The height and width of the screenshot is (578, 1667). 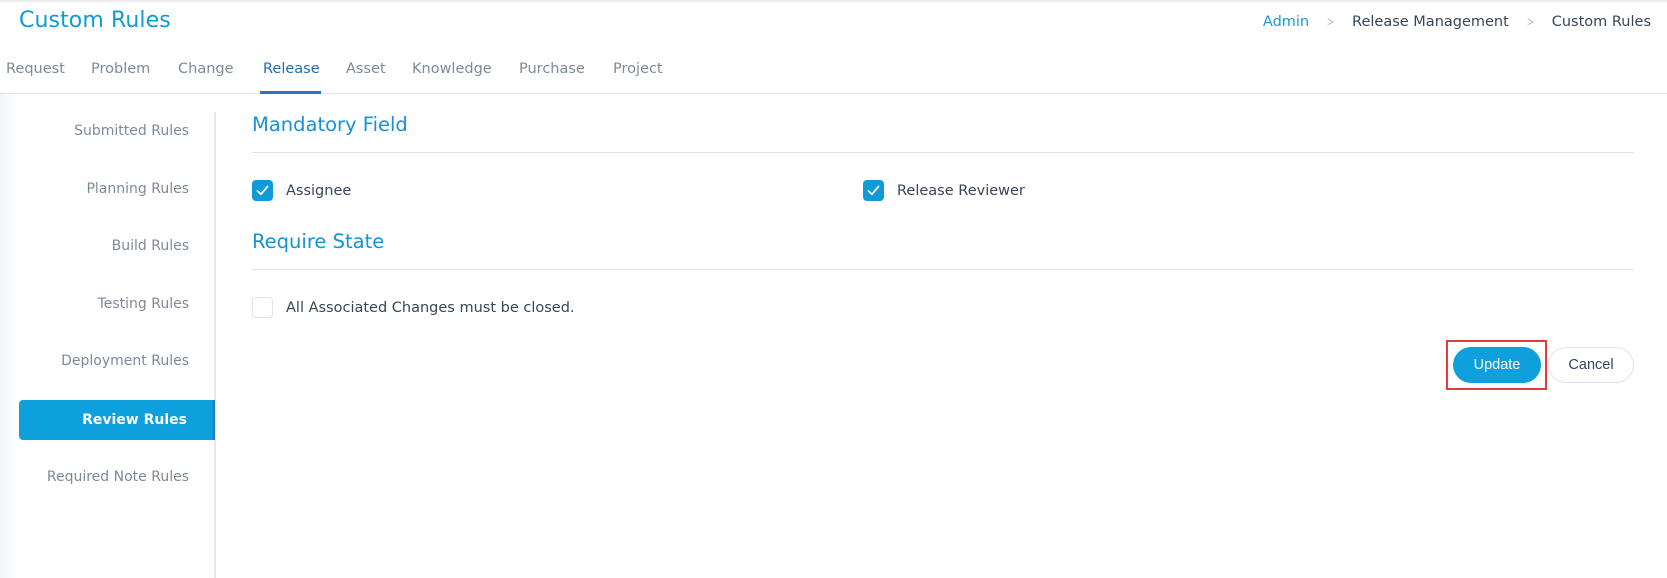 I want to click on release-reviewer-option: Release Reviewer, so click(x=944, y=190).